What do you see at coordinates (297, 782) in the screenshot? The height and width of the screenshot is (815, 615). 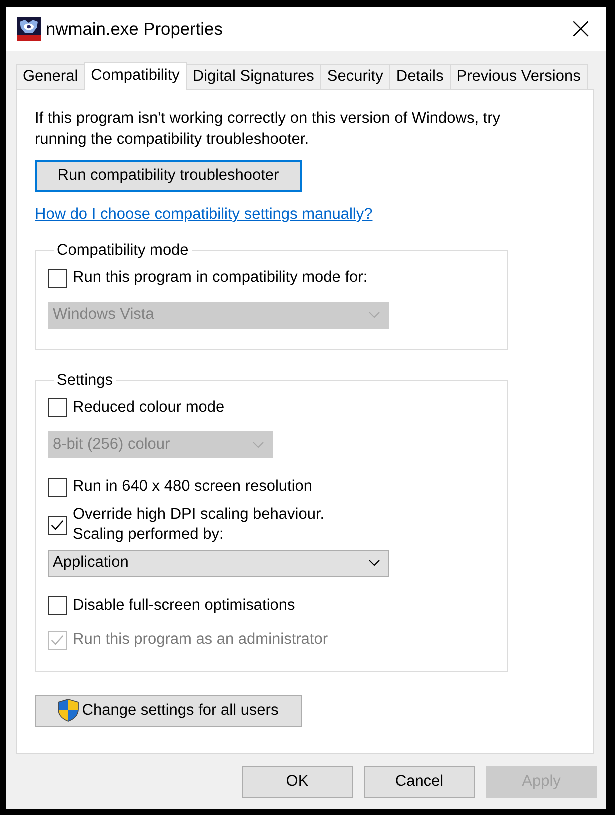 I see `ok-button: OK` at bounding box center [297, 782].